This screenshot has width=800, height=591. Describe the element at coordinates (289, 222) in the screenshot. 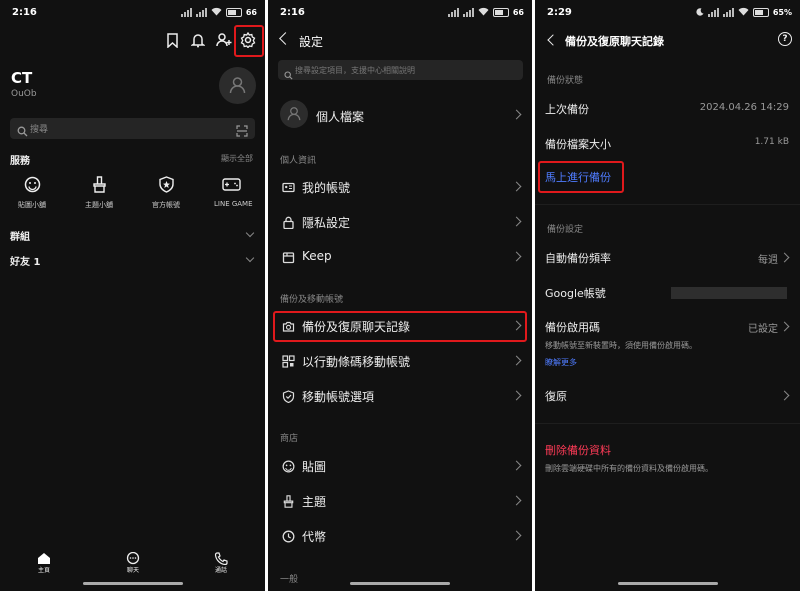

I see `lock-icon` at that location.